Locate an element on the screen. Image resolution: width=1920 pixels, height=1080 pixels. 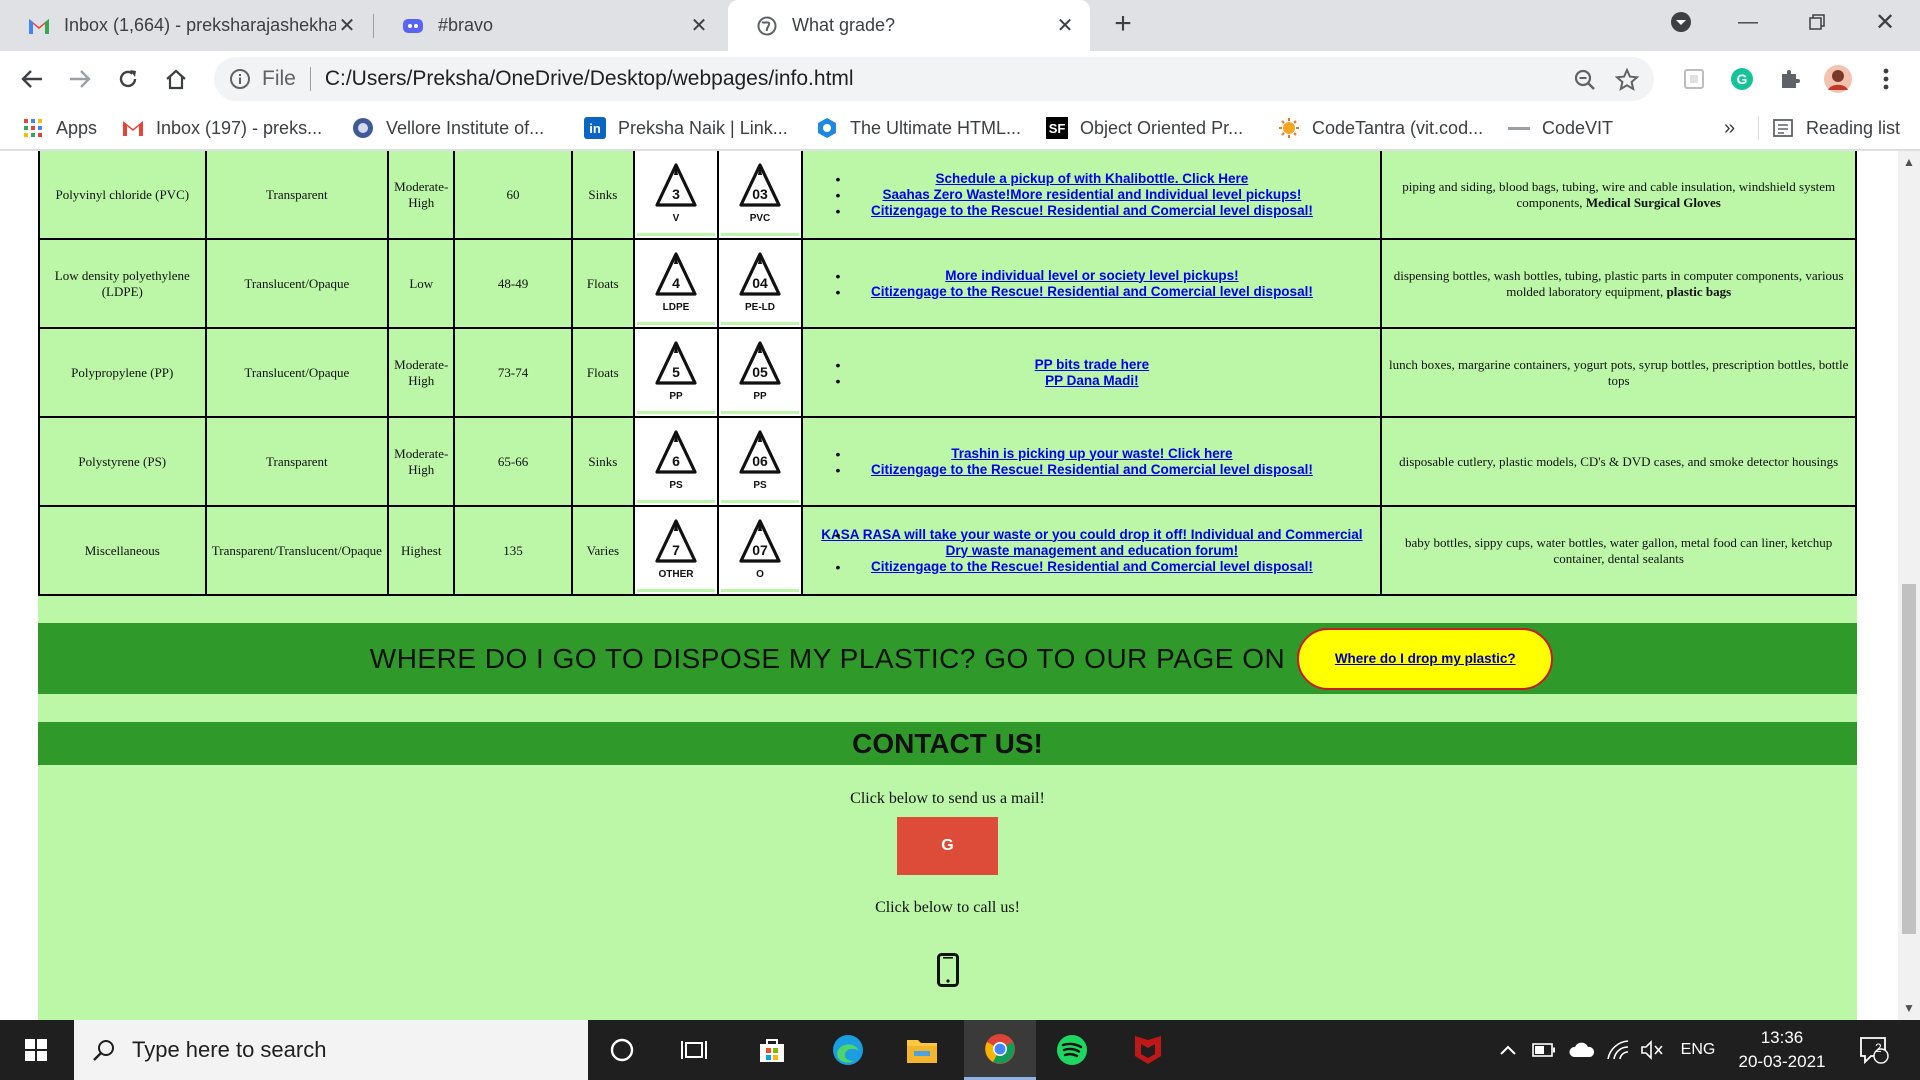
plastic-appearance: Transparent is located at coordinates (297, 461).